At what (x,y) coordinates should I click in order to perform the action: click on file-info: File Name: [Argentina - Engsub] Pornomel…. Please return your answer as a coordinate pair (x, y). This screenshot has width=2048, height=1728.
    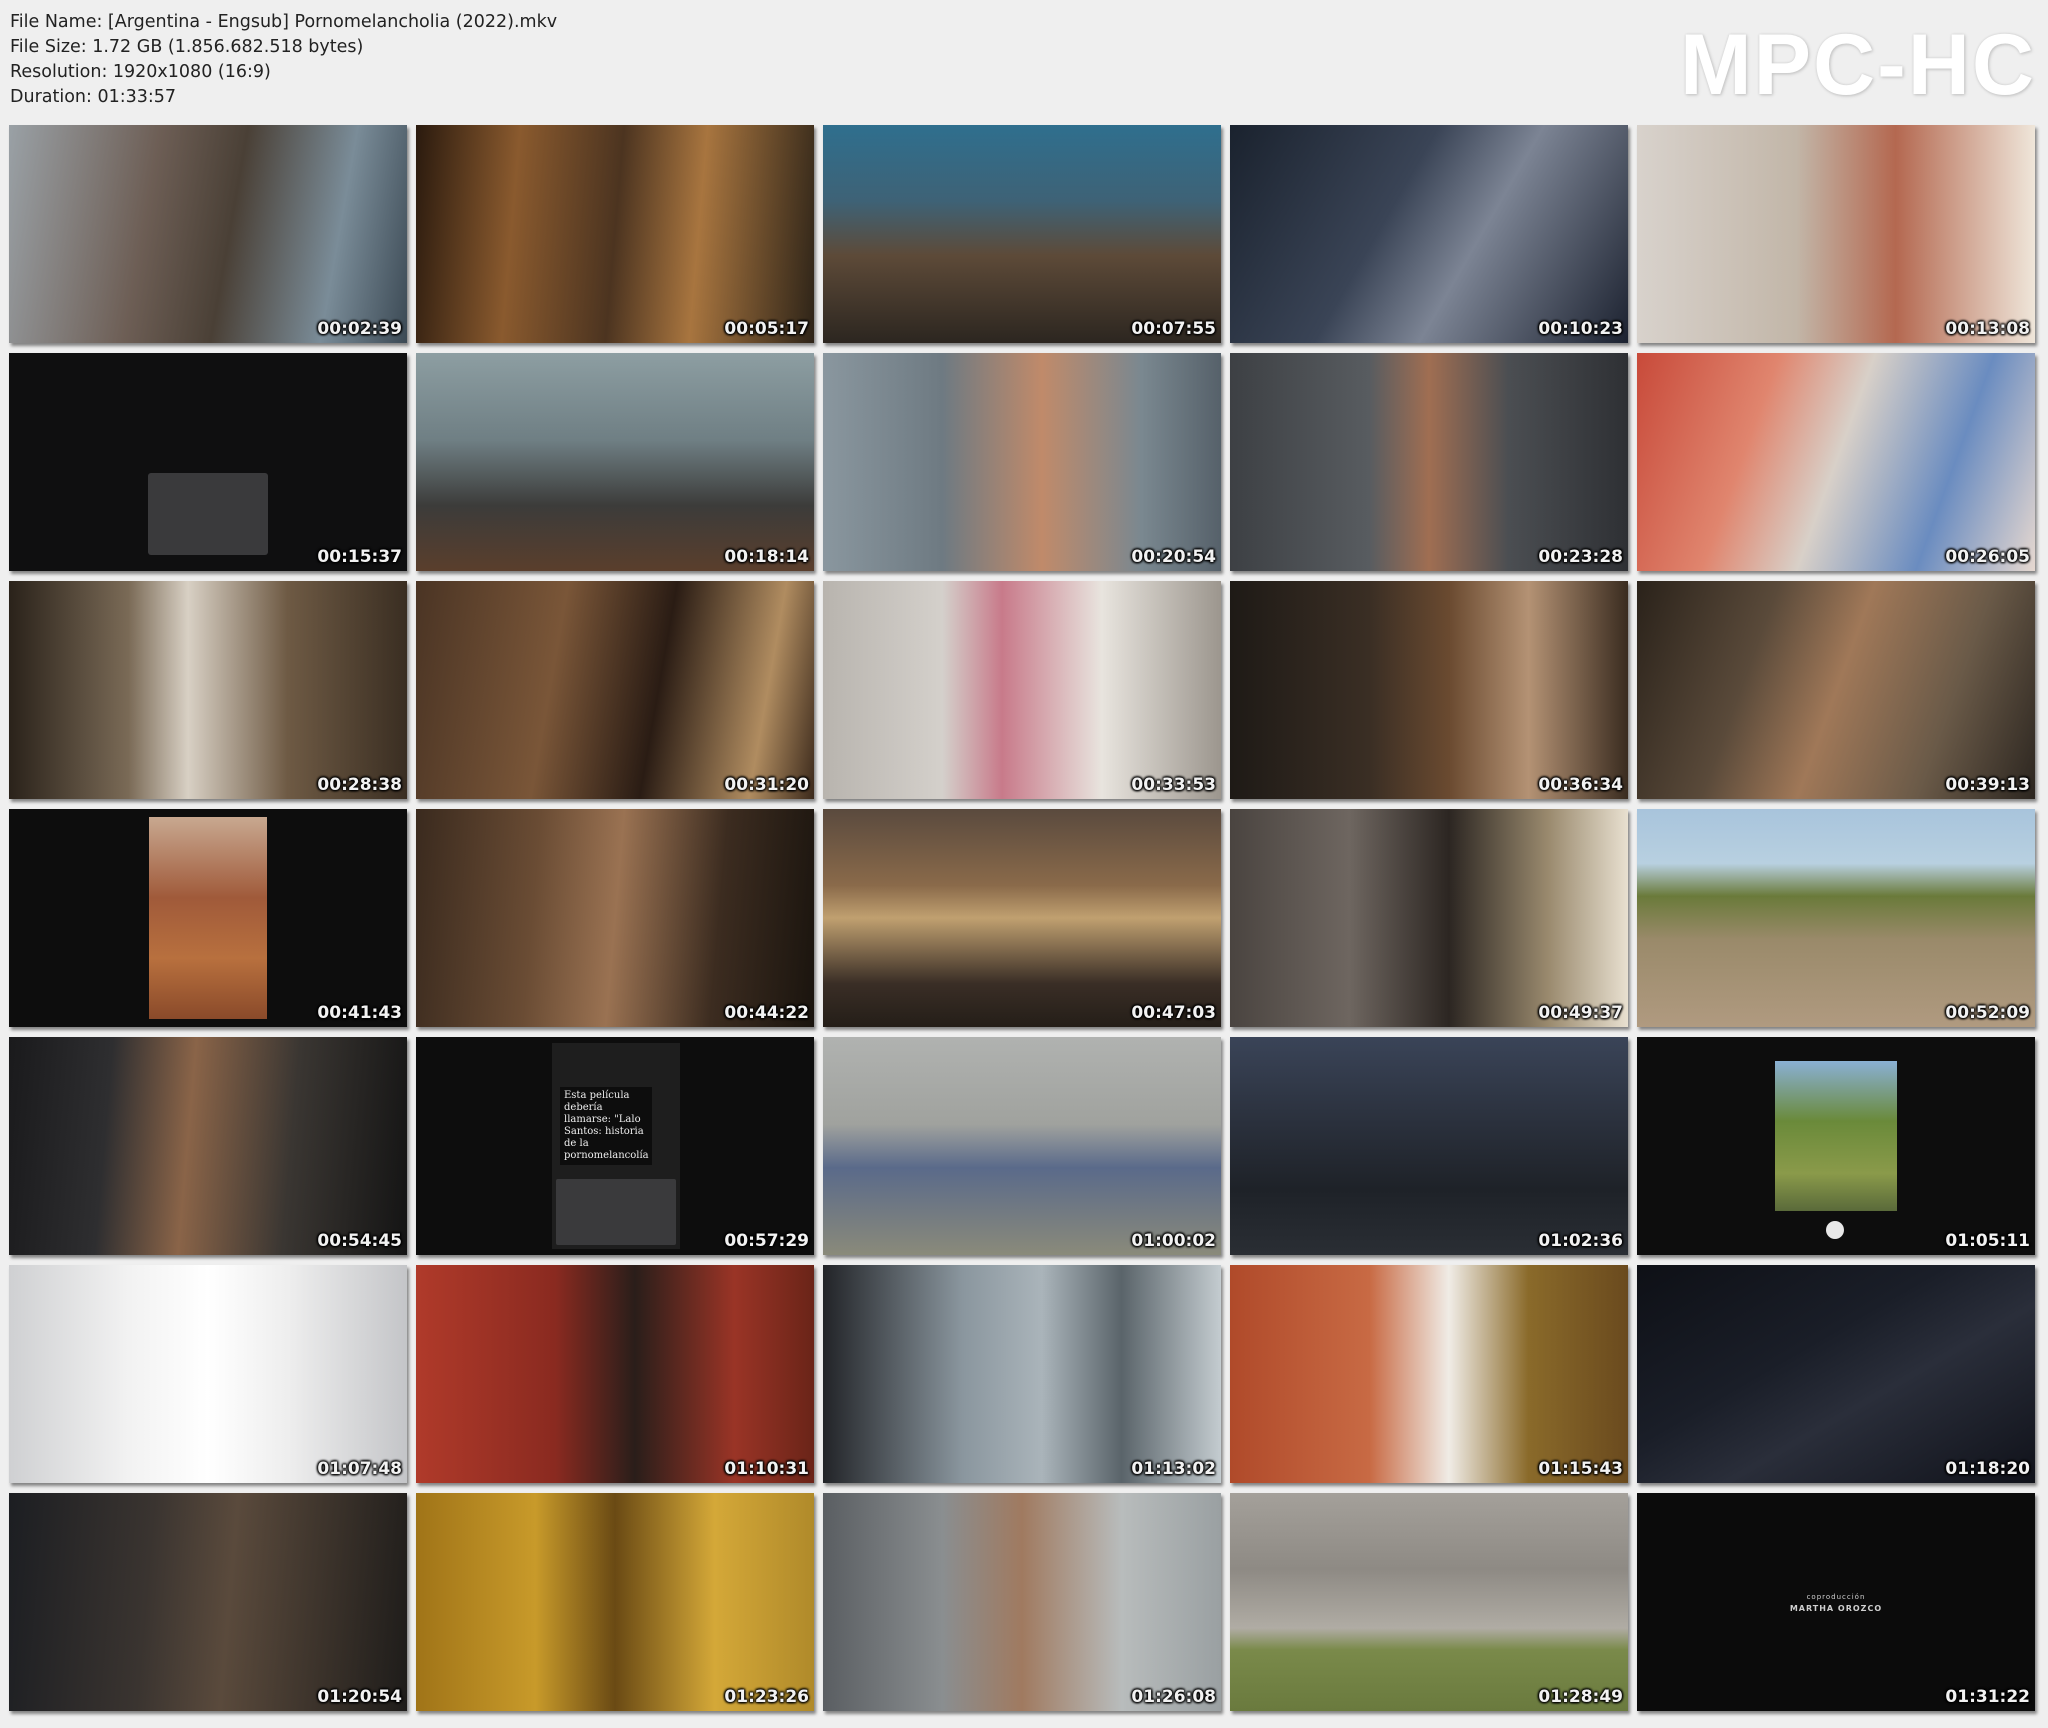
    Looking at the image, I should click on (283, 60).